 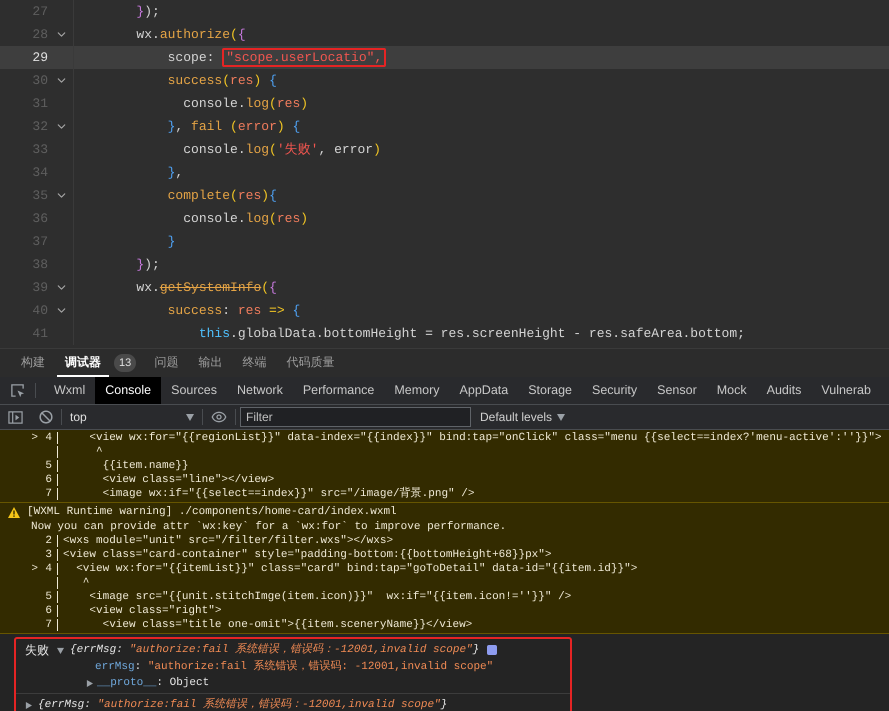 What do you see at coordinates (228, 541) in the screenshot?
I see `code-line: <wxs module="unit" src="/filter/filter.wxs"></wxs>` at bounding box center [228, 541].